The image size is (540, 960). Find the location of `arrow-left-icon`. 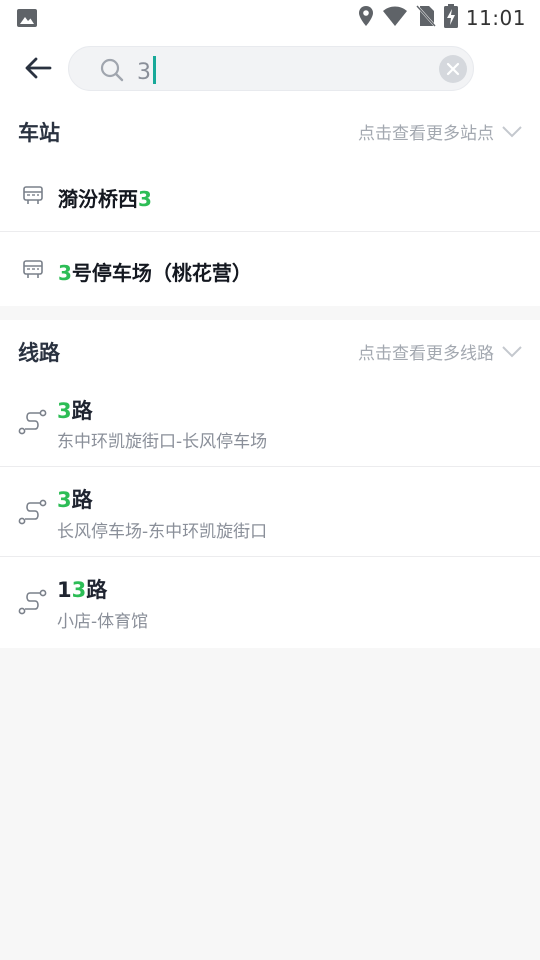

arrow-left-icon is located at coordinates (38, 68).